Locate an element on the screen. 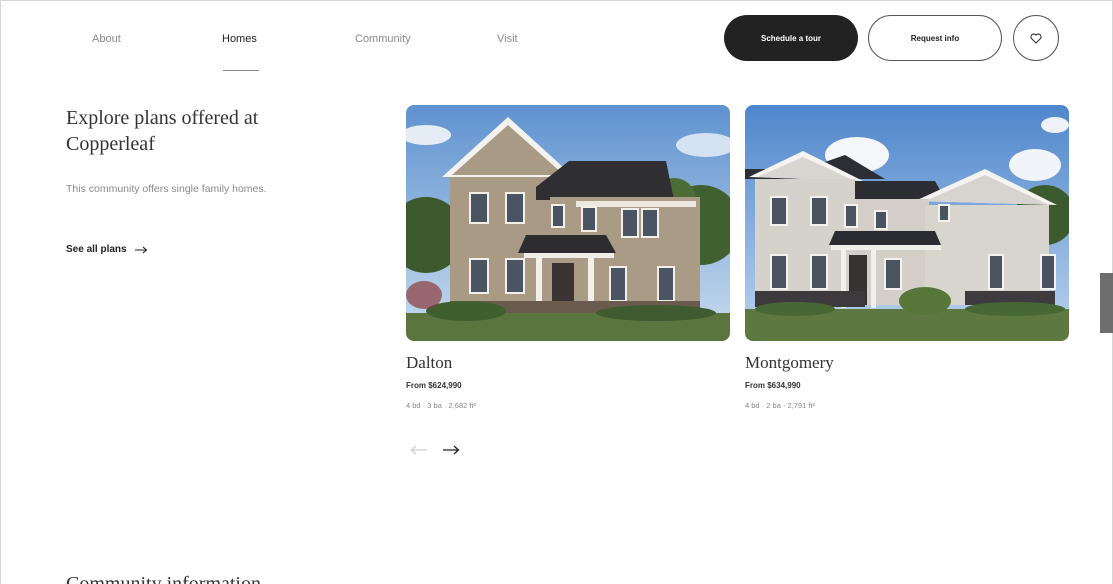 This screenshot has width=1113, height=584. see-all-plans-label: See all plans is located at coordinates (96, 249).